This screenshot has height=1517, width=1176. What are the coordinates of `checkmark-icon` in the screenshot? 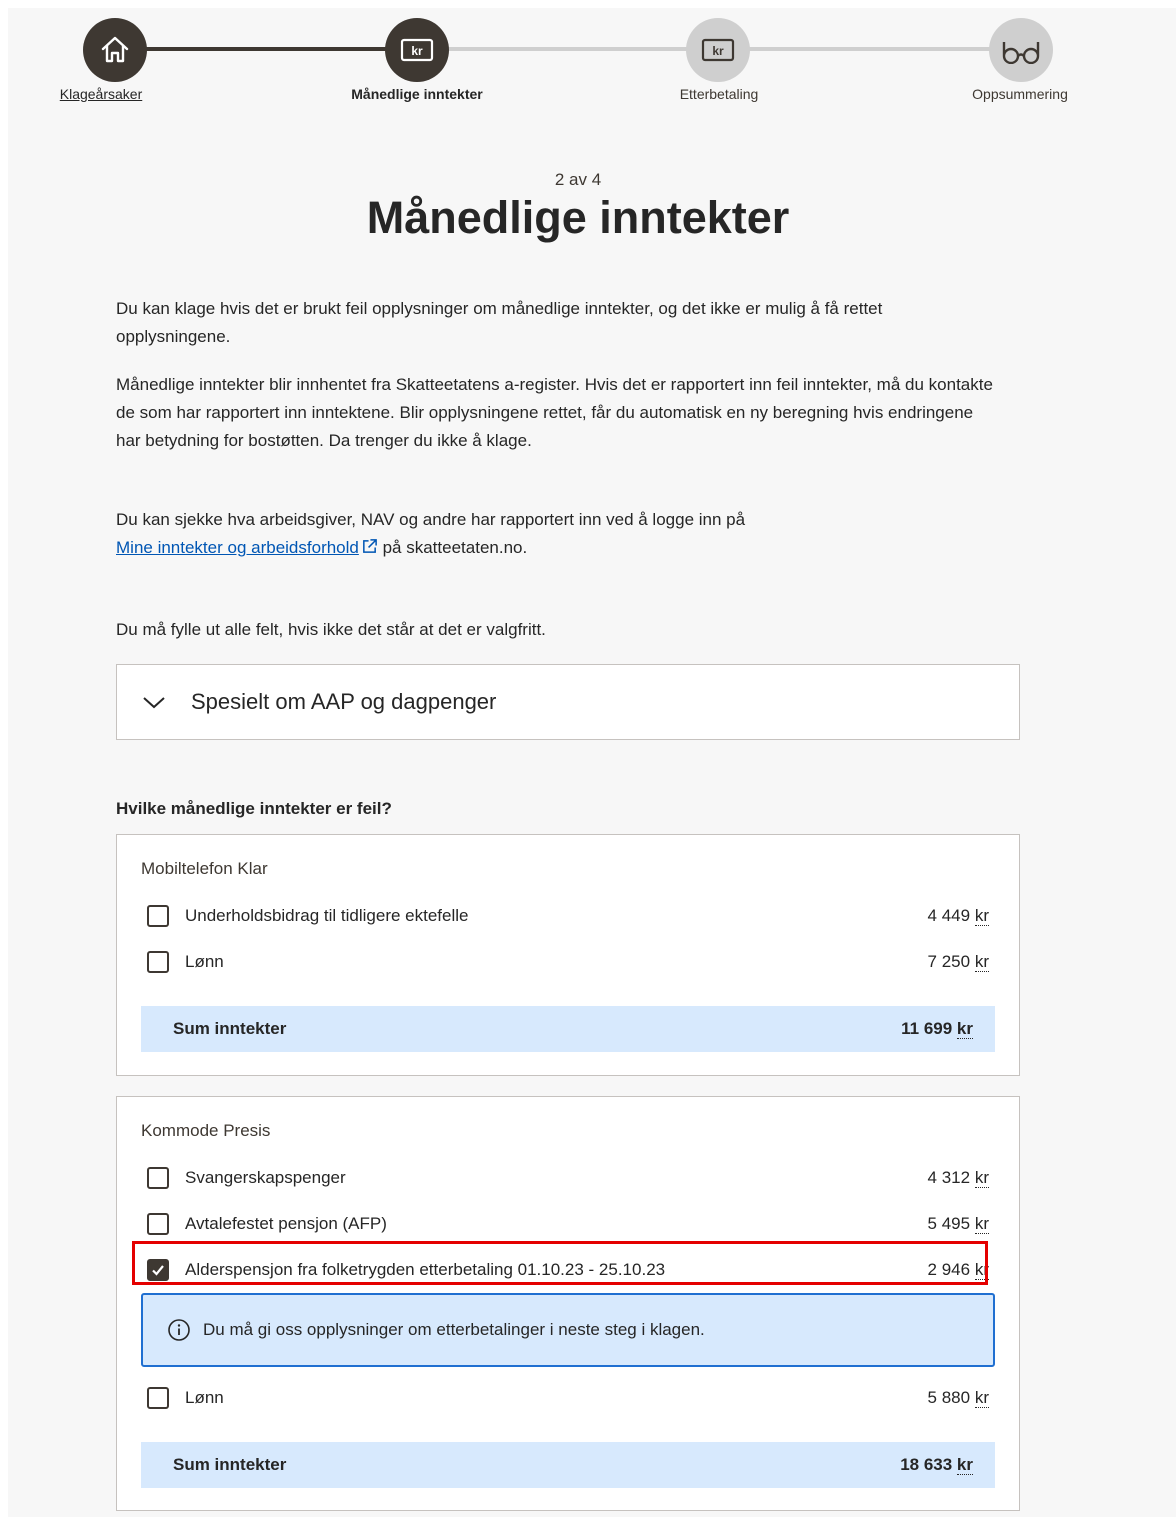 It's located at (158, 1270).